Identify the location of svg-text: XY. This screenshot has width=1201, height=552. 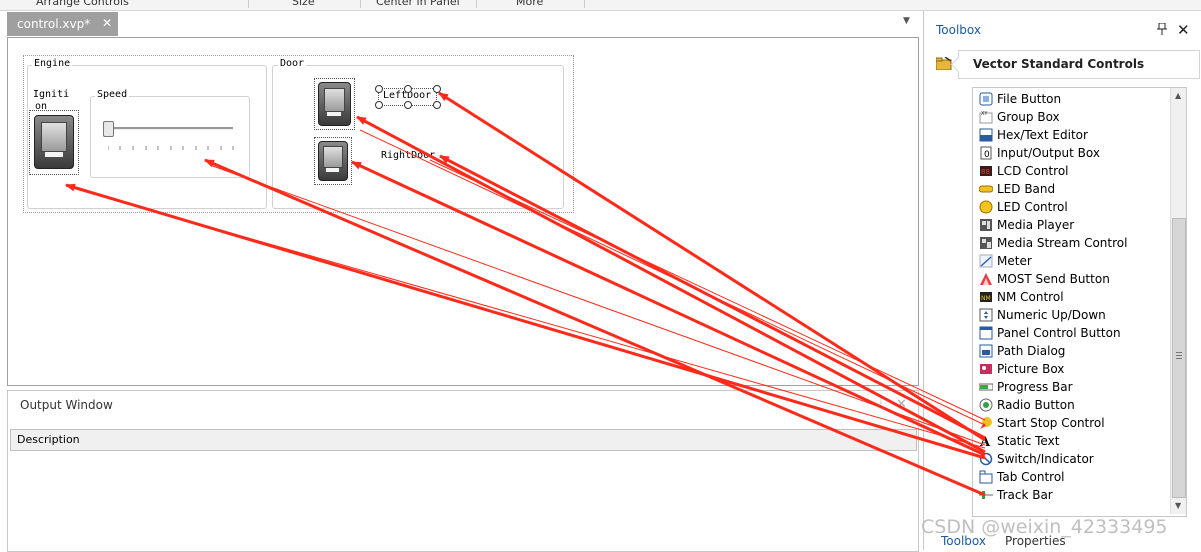
(984, 114).